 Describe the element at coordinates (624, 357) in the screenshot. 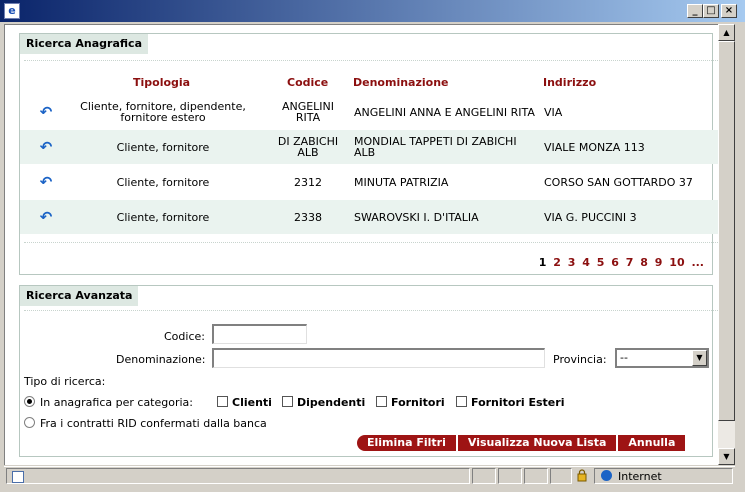

I see `provincia-selected-value: --` at that location.